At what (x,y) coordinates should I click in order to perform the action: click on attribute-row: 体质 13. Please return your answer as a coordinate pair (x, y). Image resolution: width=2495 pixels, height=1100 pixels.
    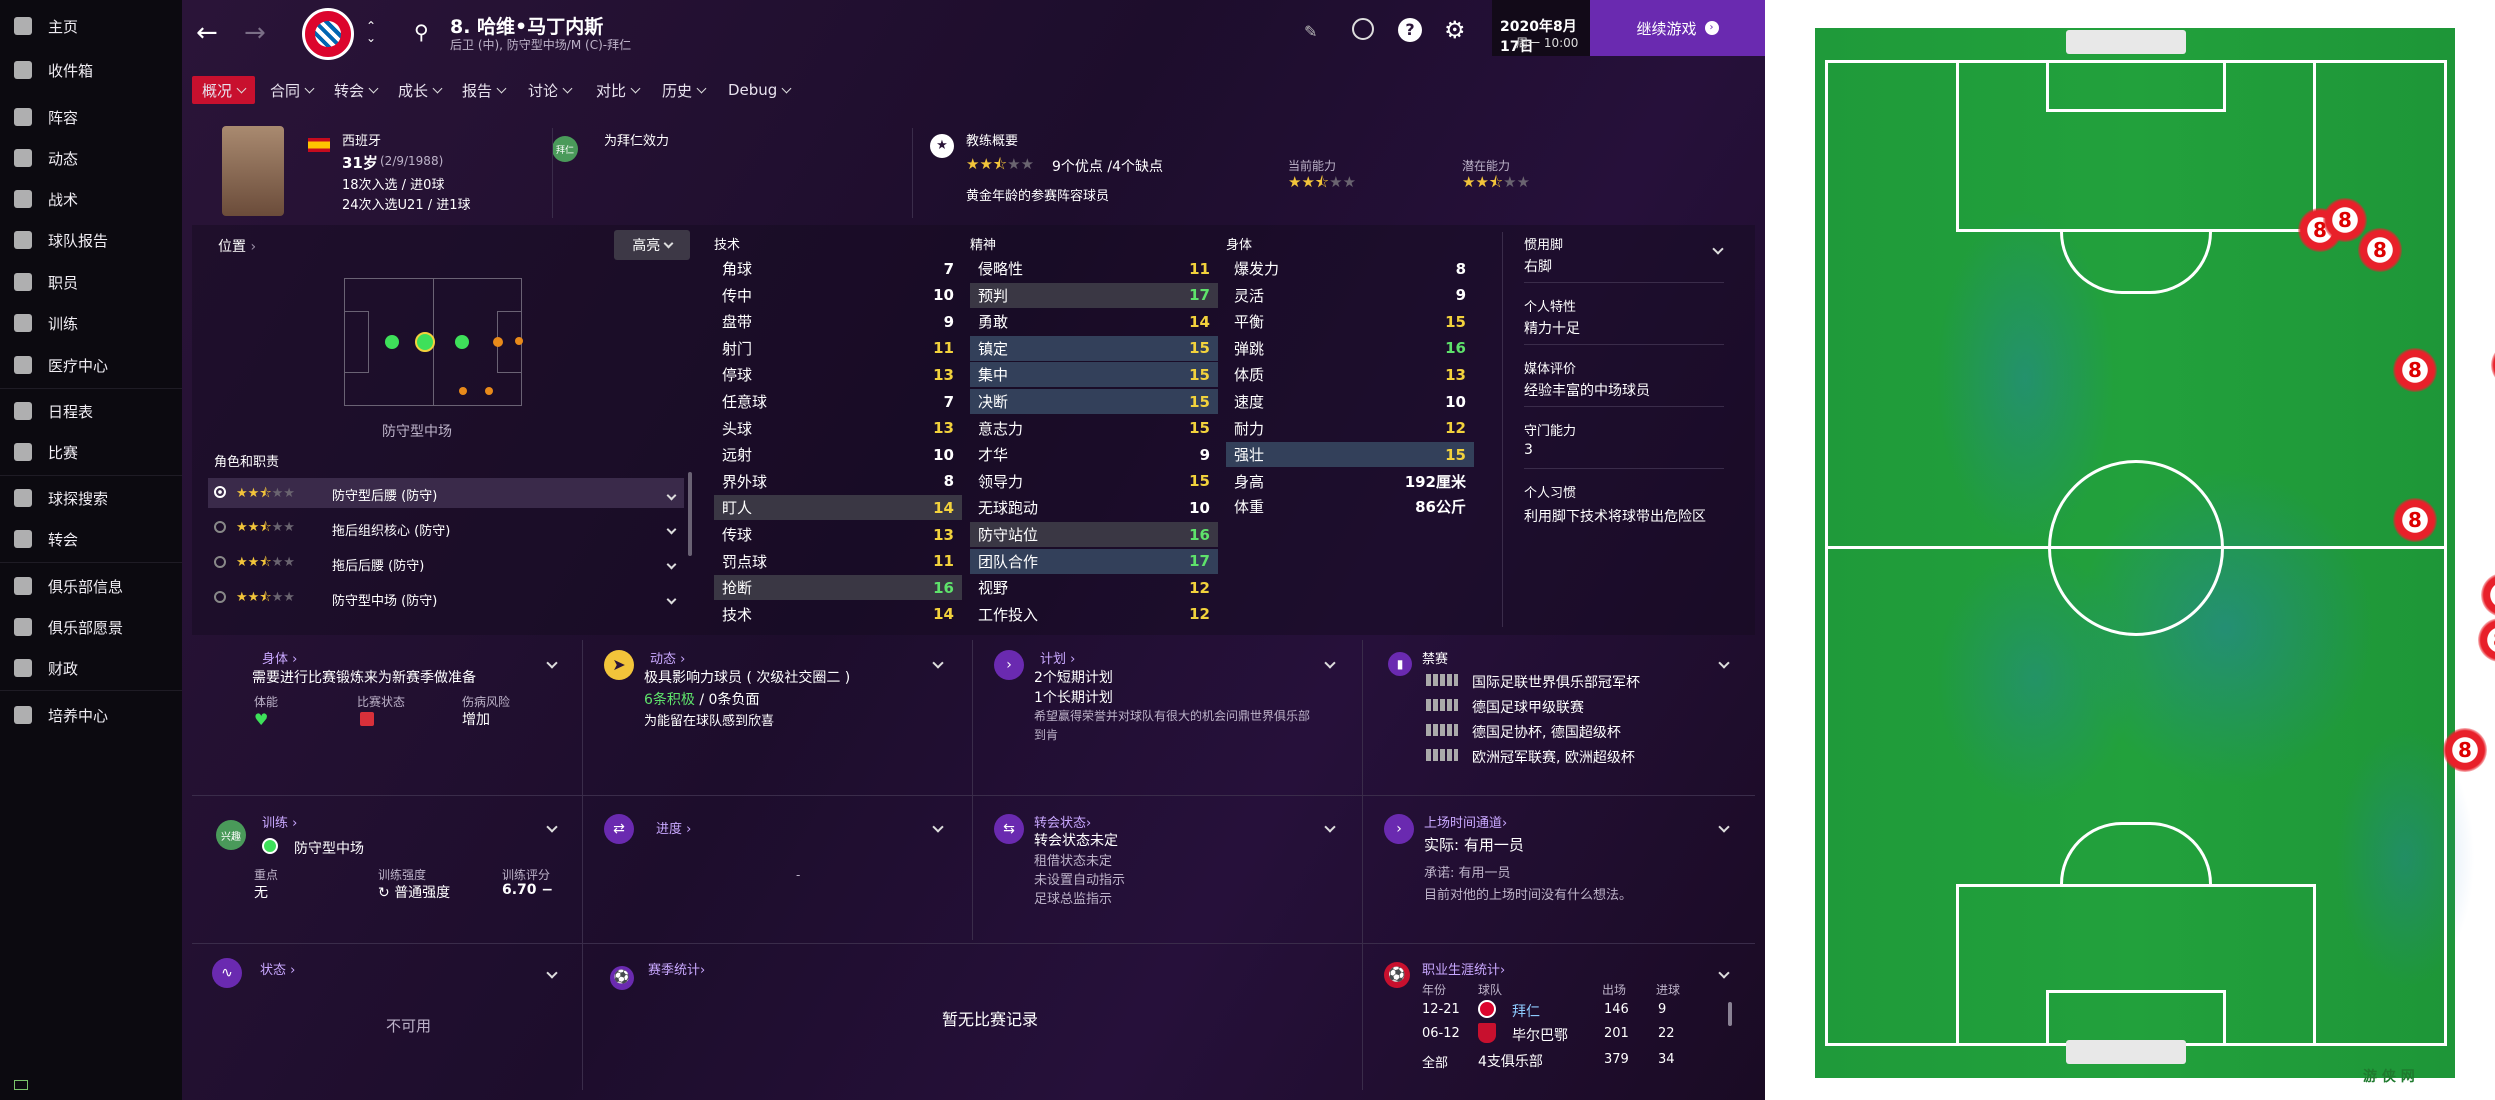
    Looking at the image, I should click on (1350, 374).